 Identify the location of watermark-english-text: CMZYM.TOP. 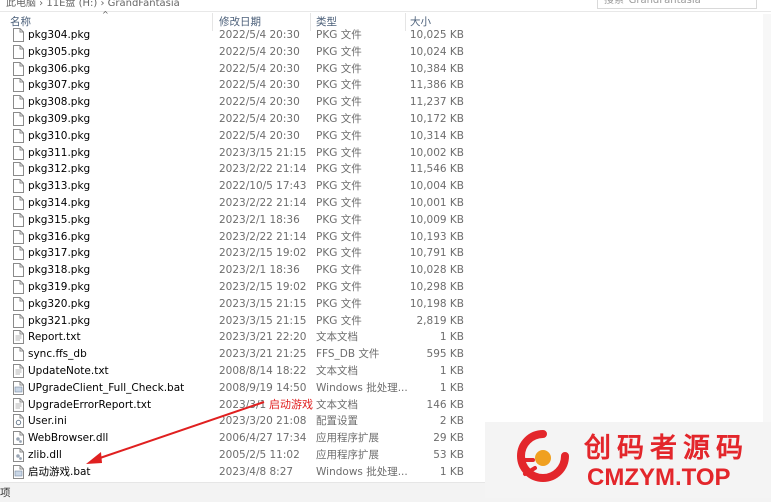
(659, 477).